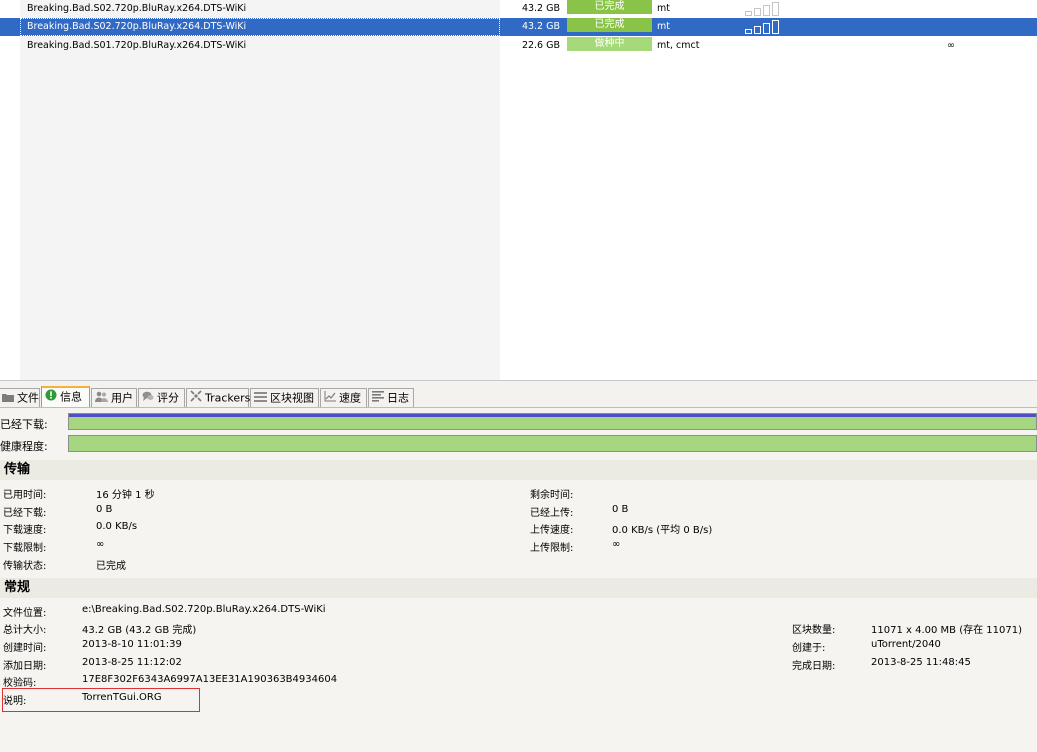  Describe the element at coordinates (330, 398) in the screenshot. I see `speed-chart-icon` at that location.